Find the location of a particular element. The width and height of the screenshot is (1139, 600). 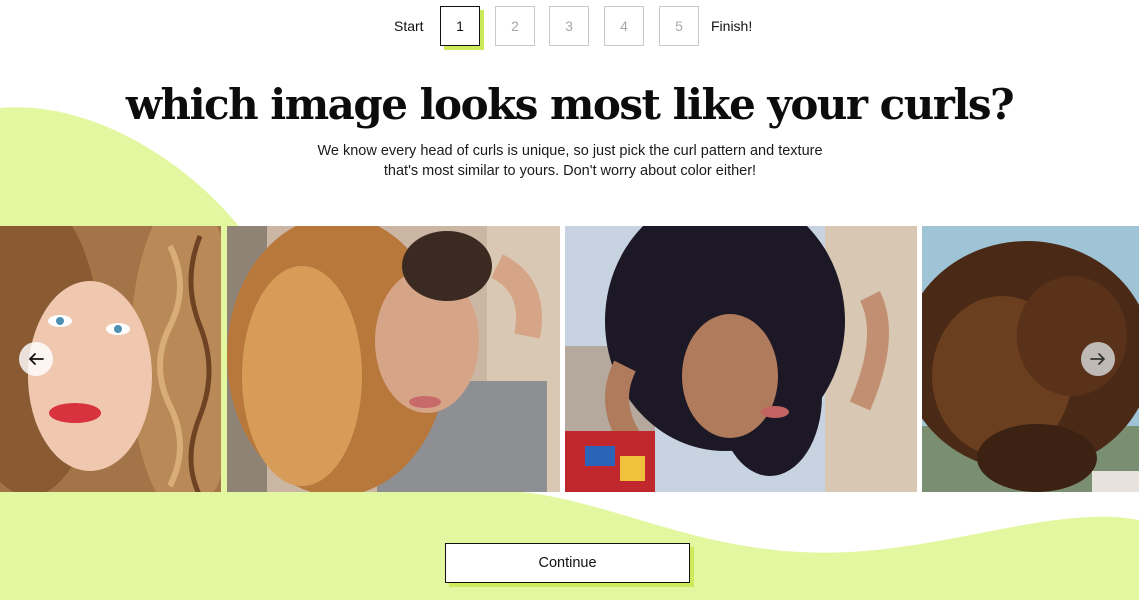

step-3-button: 3 is located at coordinates (569, 26).